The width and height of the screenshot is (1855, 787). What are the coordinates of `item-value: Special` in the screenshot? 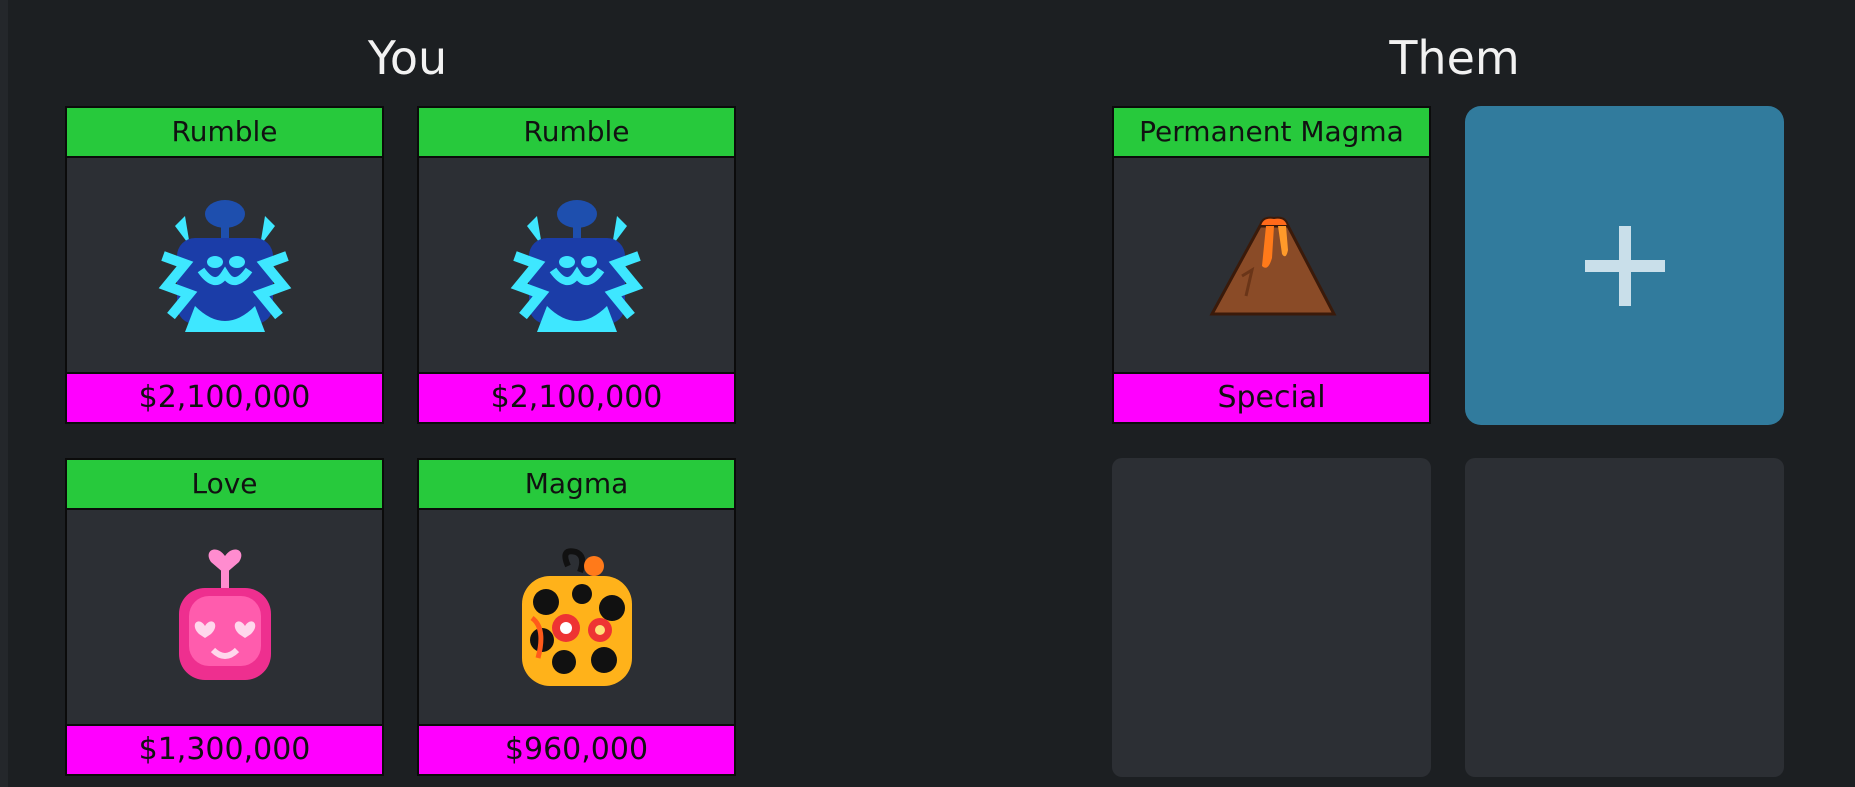 It's located at (1271, 397).